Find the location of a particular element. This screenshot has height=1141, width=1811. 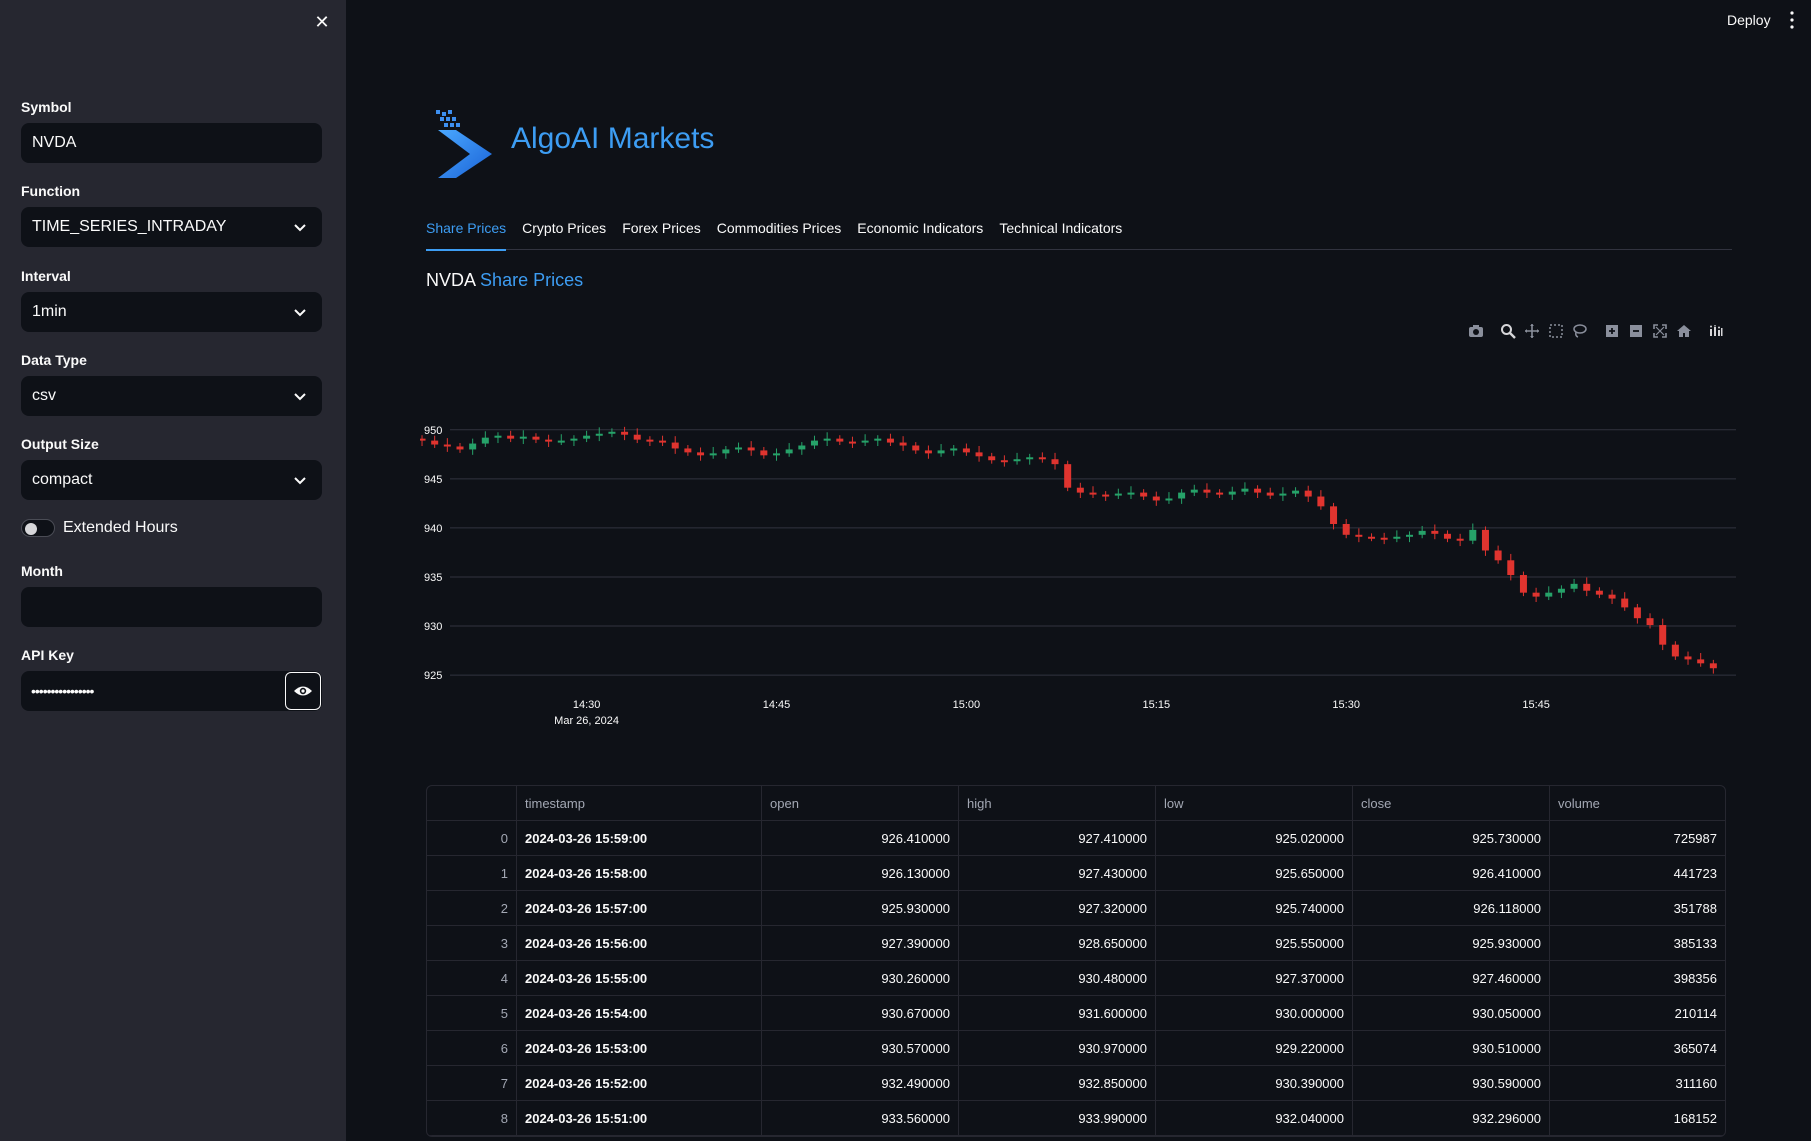

interval-label: Interval is located at coordinates (46, 276).